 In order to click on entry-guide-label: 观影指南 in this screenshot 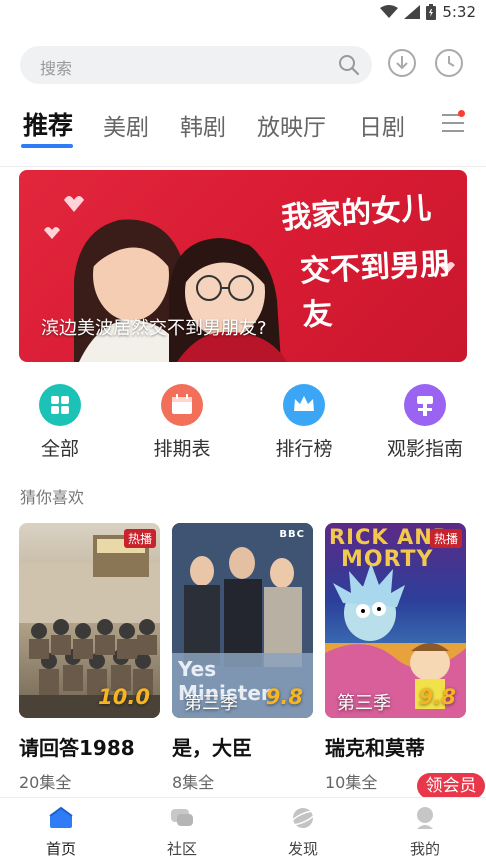, I will do `click(424, 449)`.